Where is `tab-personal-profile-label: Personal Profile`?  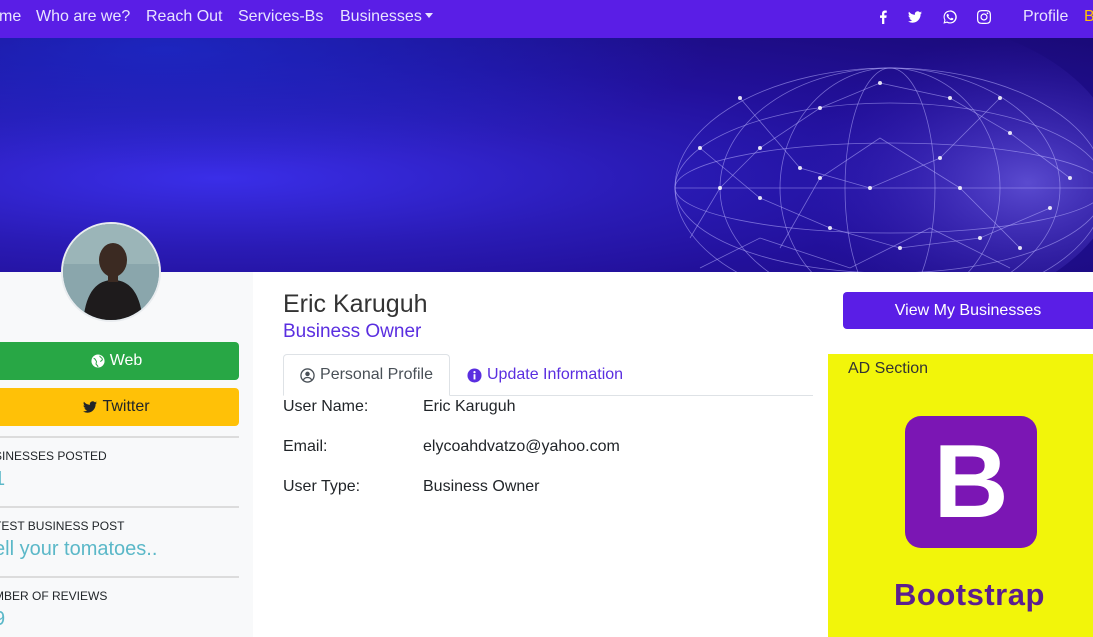
tab-personal-profile-label: Personal Profile is located at coordinates (376, 374).